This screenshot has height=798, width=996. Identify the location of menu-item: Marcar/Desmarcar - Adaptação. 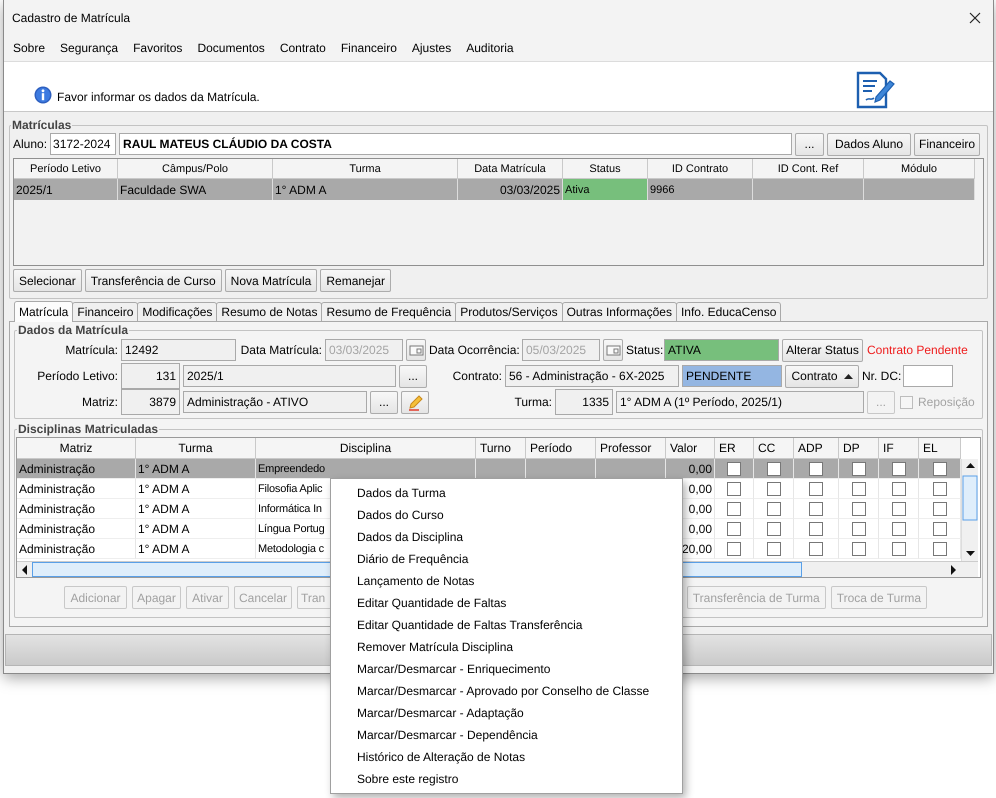
(506, 713).